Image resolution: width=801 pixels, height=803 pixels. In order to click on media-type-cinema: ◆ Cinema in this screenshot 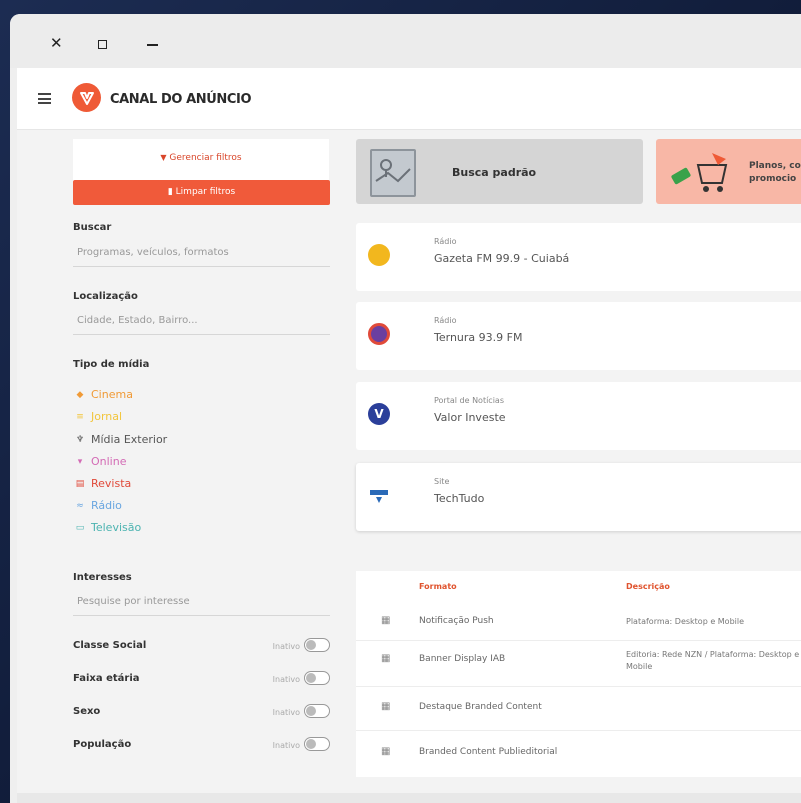, I will do `click(104, 394)`.